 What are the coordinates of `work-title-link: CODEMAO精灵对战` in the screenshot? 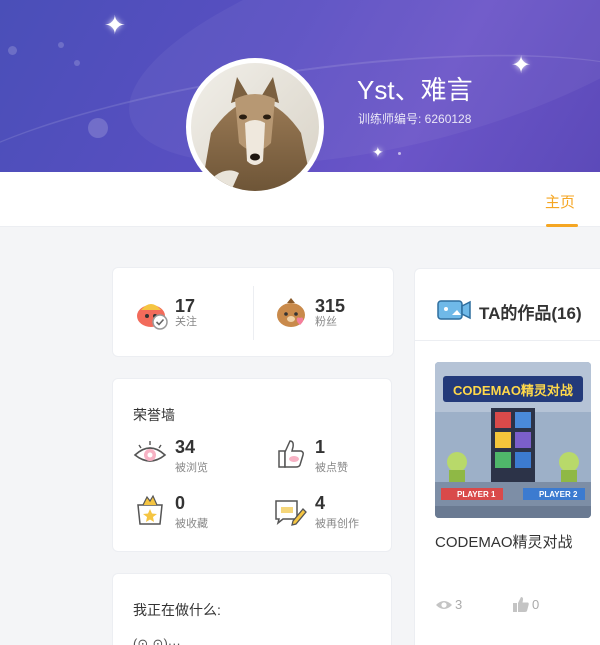 It's located at (504, 541).